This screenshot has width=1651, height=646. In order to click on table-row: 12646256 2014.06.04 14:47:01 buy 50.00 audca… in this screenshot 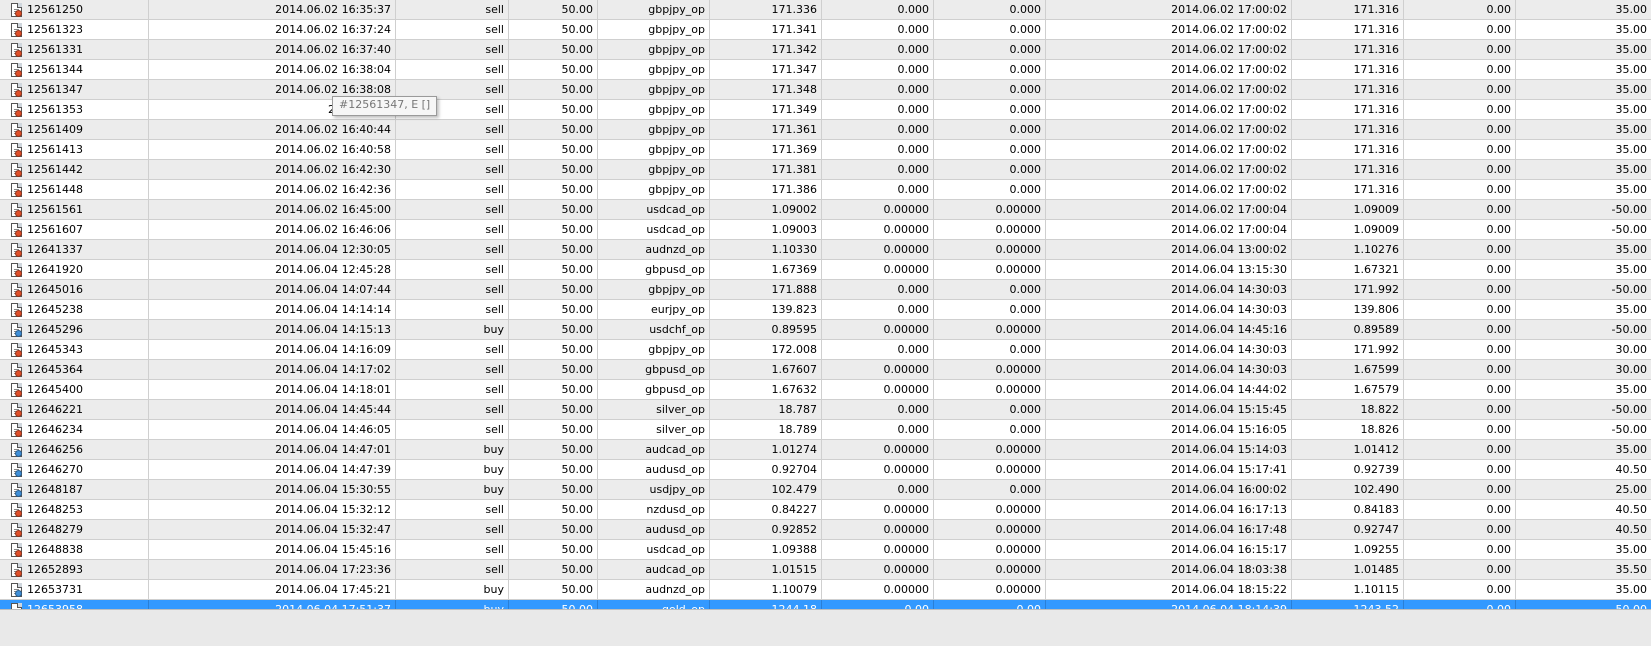, I will do `click(825, 450)`.